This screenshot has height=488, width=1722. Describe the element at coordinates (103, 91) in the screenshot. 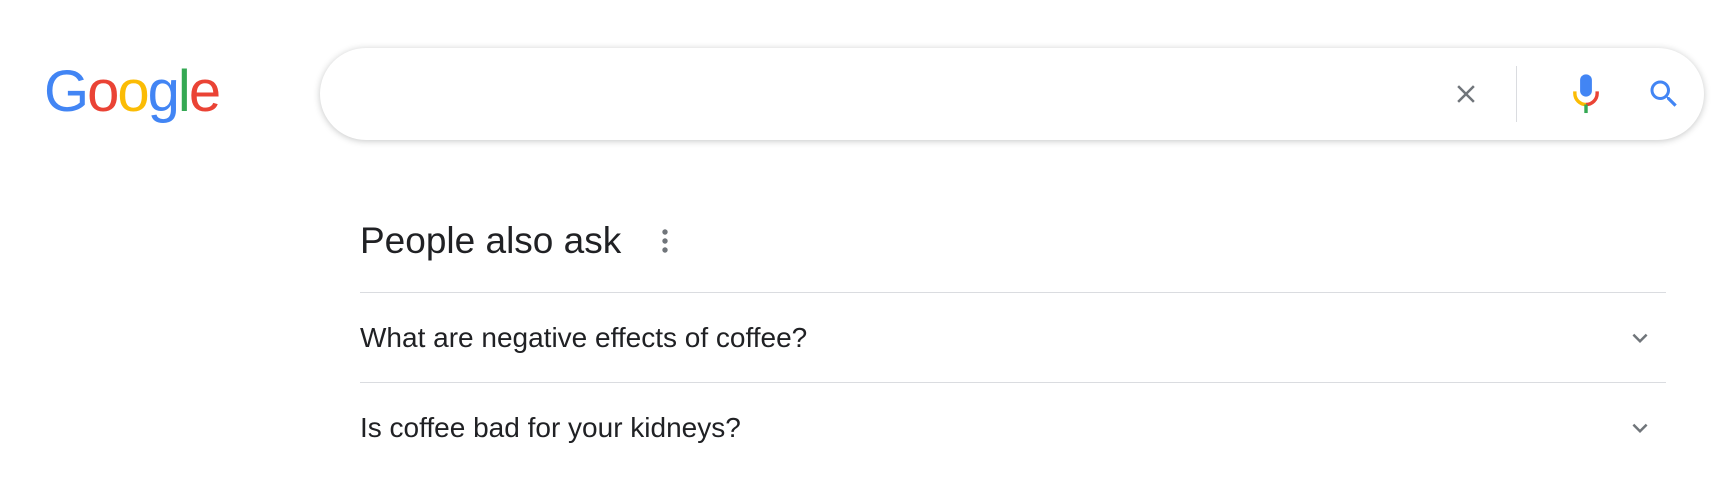

I see `logo-letter-o1: o` at that location.